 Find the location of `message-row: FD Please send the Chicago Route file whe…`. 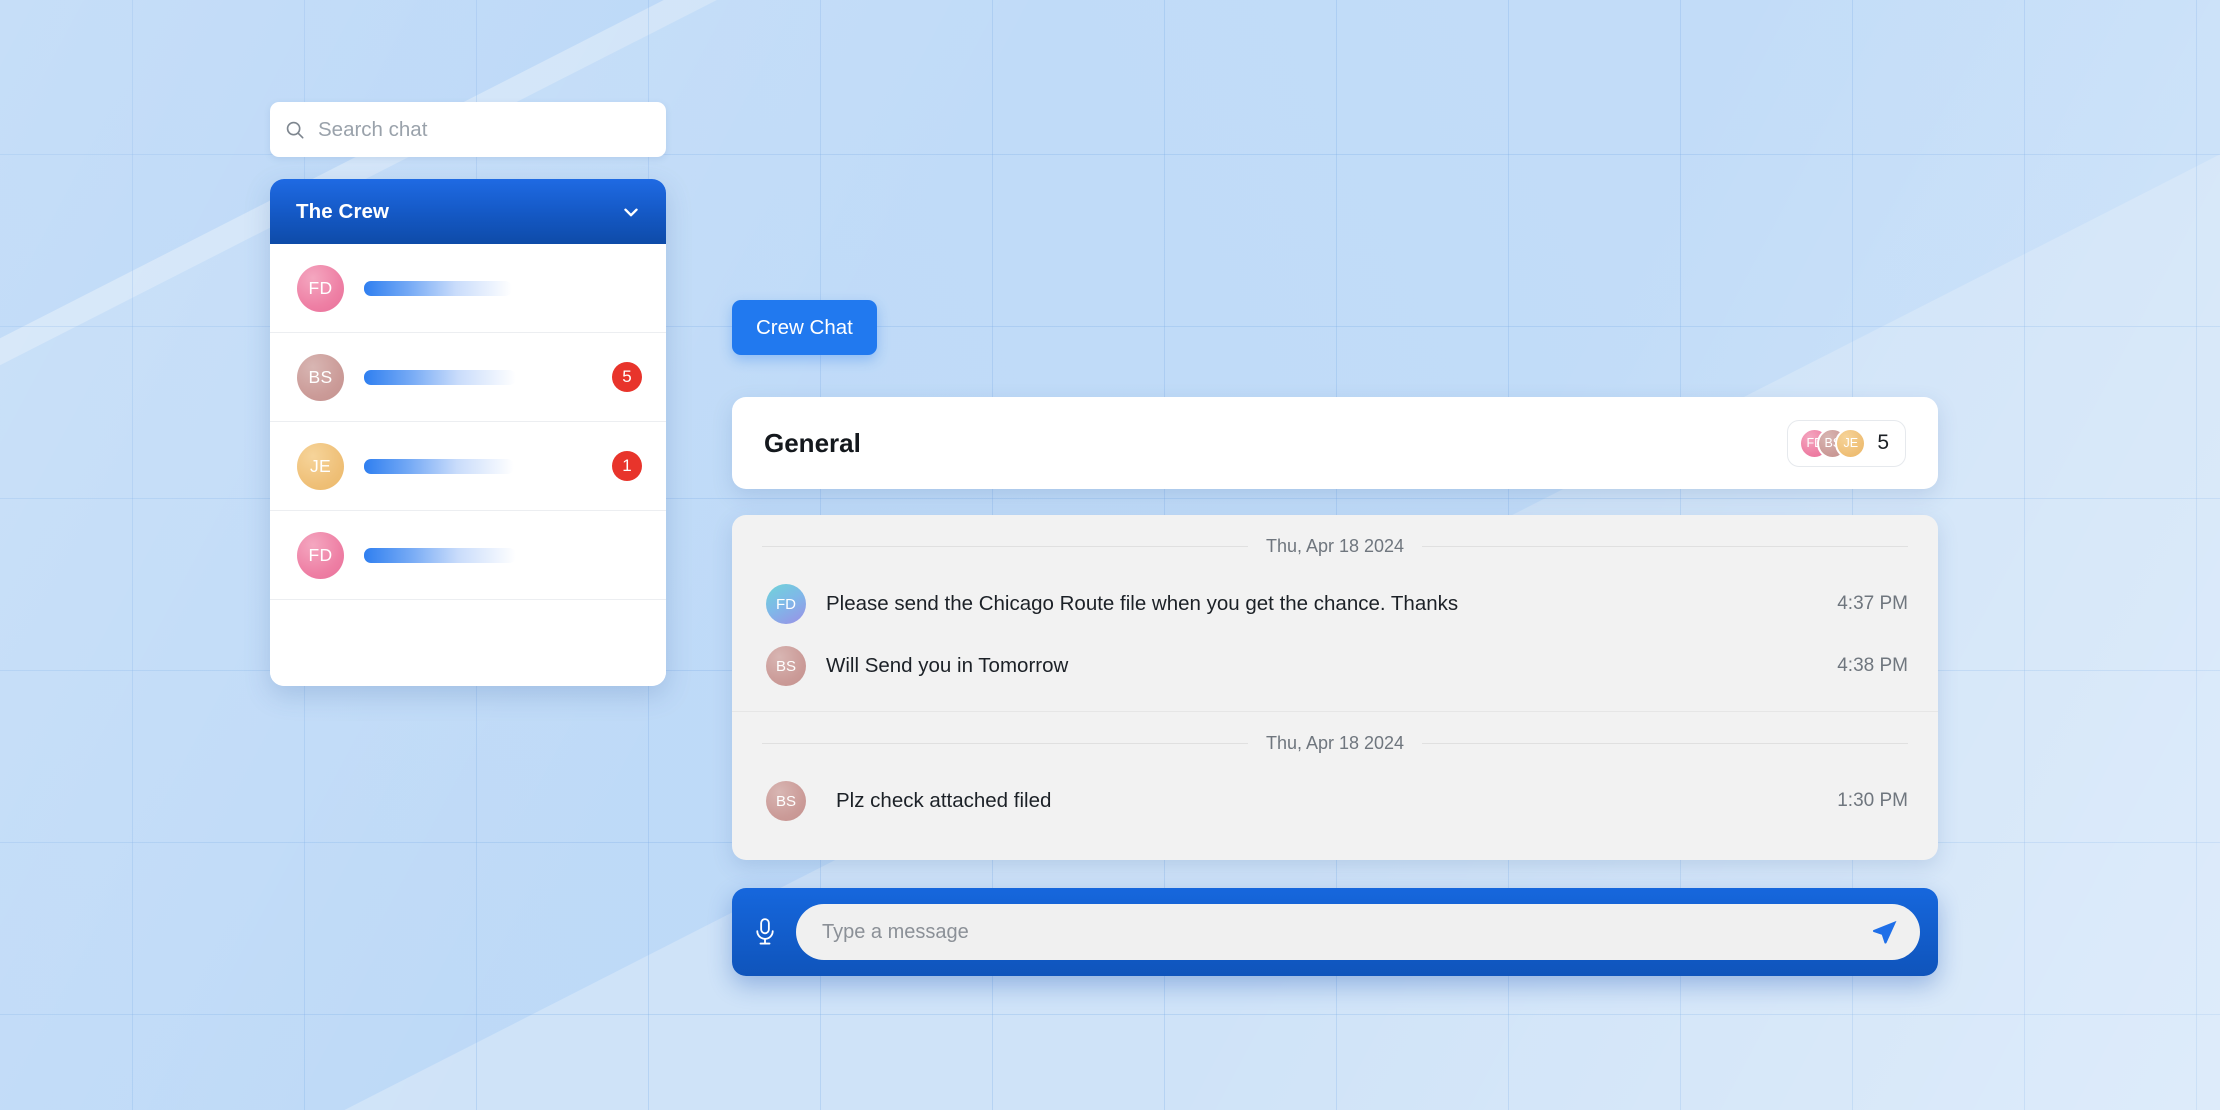

message-row: FD Please send the Chicago Route file whe… is located at coordinates (1335, 604).